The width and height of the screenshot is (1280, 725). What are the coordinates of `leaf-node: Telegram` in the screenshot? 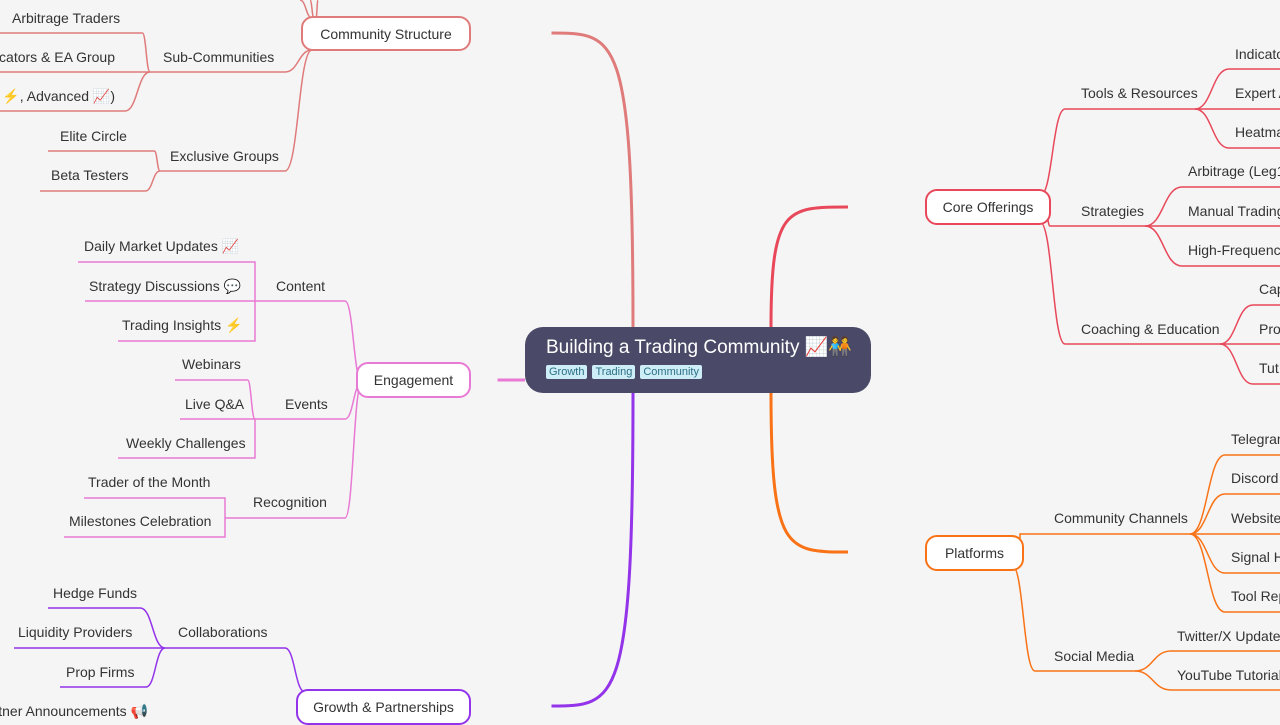 It's located at (1255, 439).